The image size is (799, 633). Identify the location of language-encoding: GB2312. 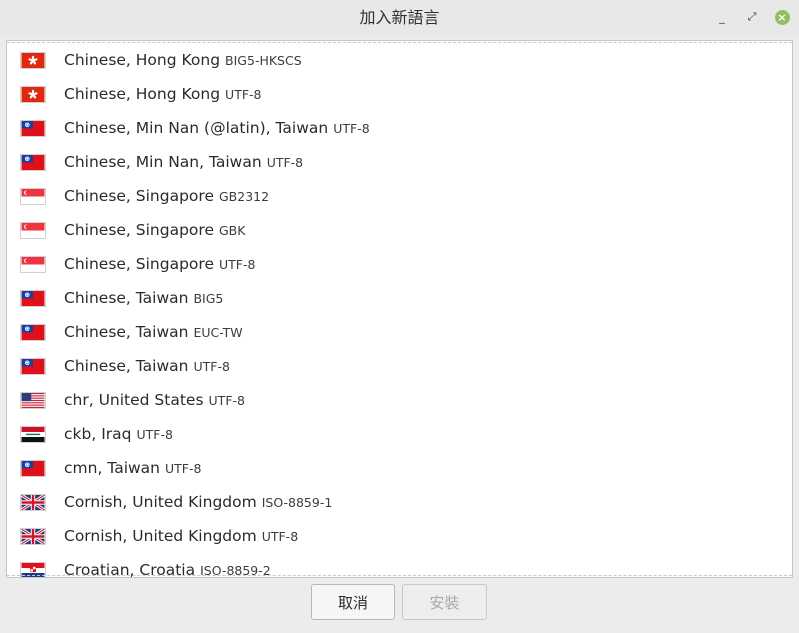
(244, 196).